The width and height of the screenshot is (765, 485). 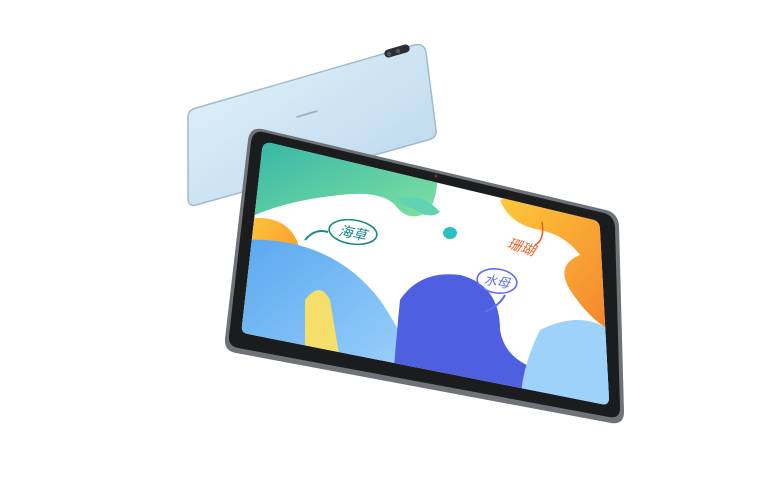 What do you see at coordinates (436, 176) in the screenshot?
I see `front-camera-icon` at bounding box center [436, 176].